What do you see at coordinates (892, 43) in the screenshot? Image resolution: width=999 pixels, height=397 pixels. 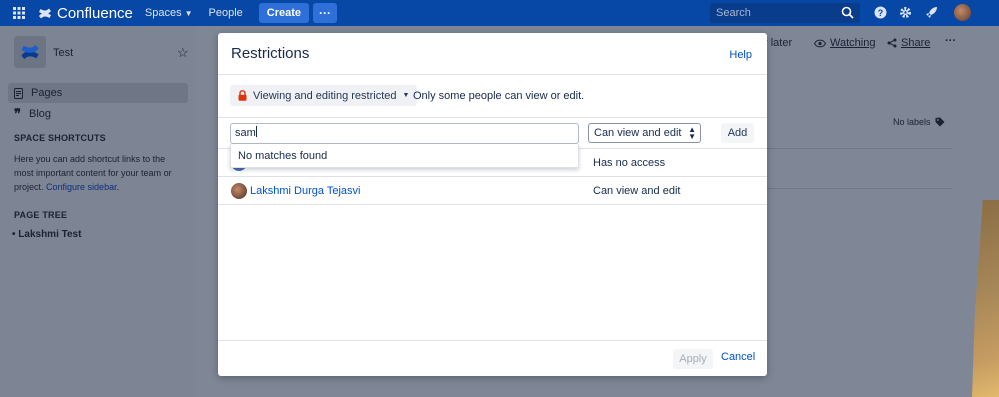 I see `share-icon` at bounding box center [892, 43].